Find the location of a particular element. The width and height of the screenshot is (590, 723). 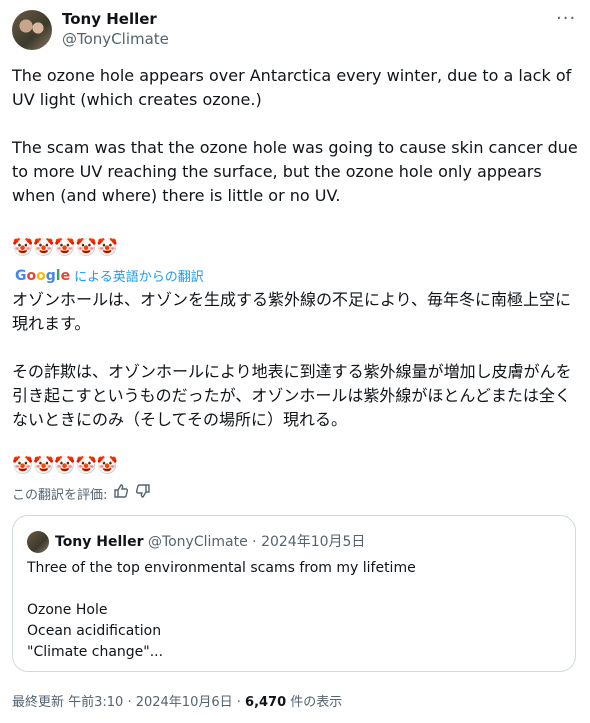

translation-paragraph-1: オゾンホールは、オゾンを生成する紫外線の不足により、毎年冬に南極上空に現れます。 is located at coordinates (292, 311).